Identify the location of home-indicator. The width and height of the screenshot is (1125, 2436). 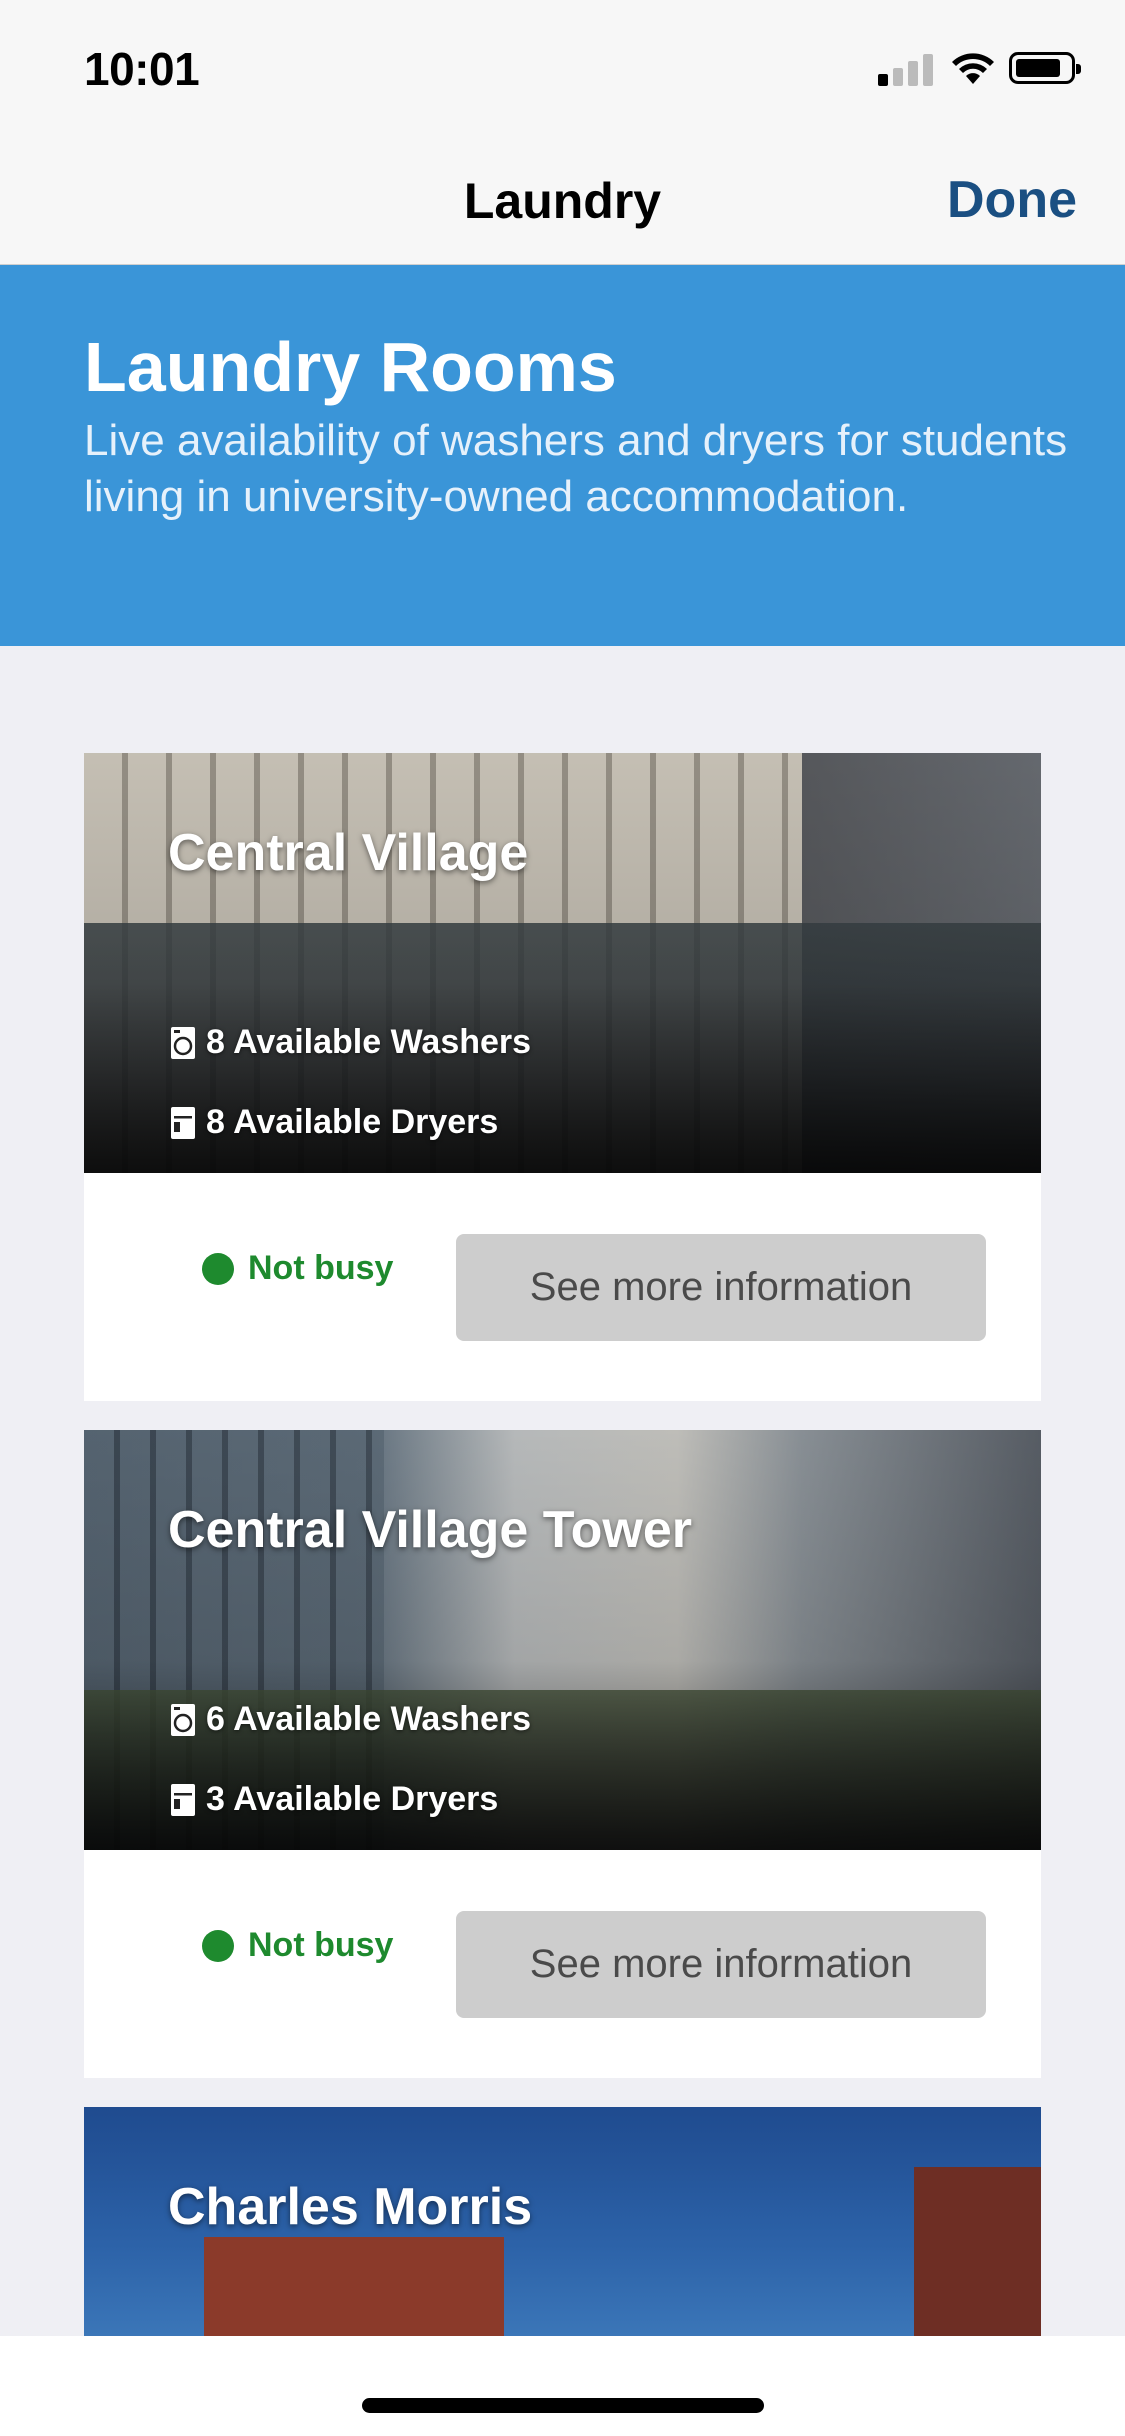
(563, 2405).